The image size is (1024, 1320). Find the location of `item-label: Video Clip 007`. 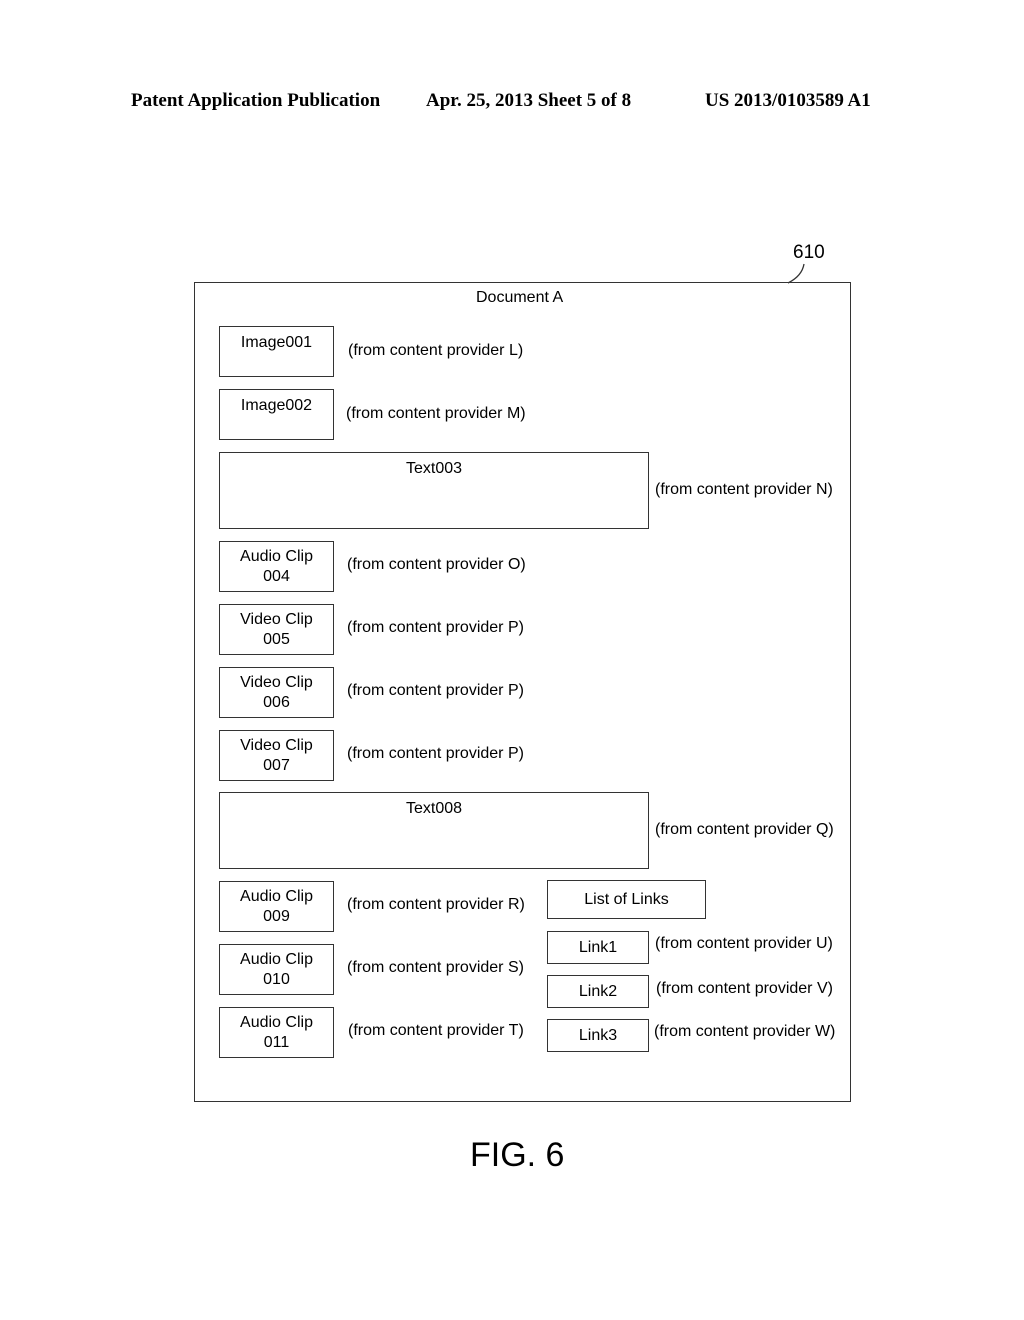

item-label: Video Clip 007 is located at coordinates (276, 755).